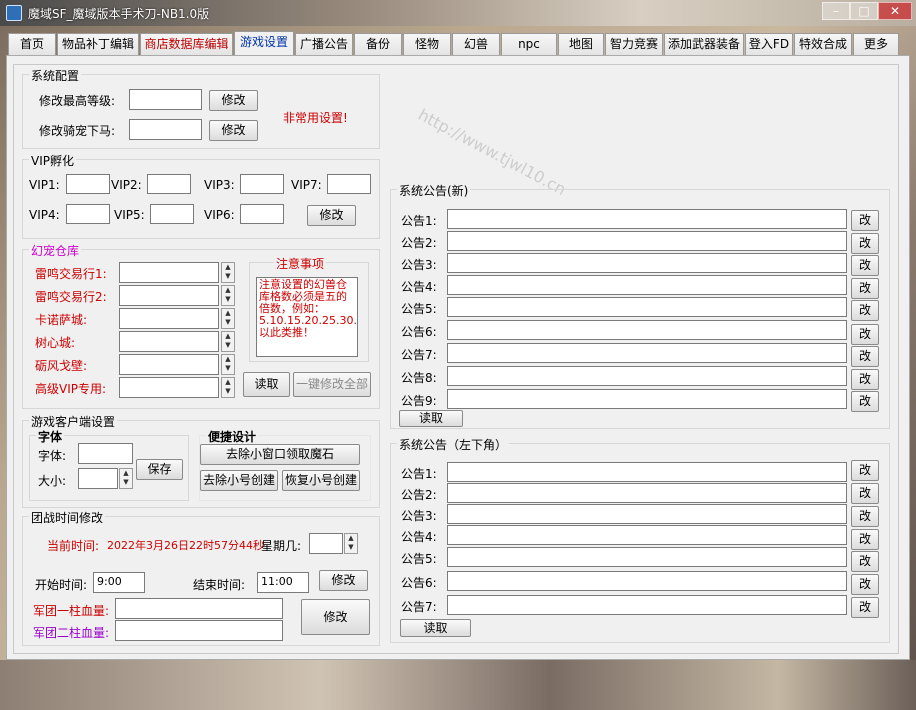  What do you see at coordinates (88, 184) in the screenshot?
I see `vip1-input` at bounding box center [88, 184].